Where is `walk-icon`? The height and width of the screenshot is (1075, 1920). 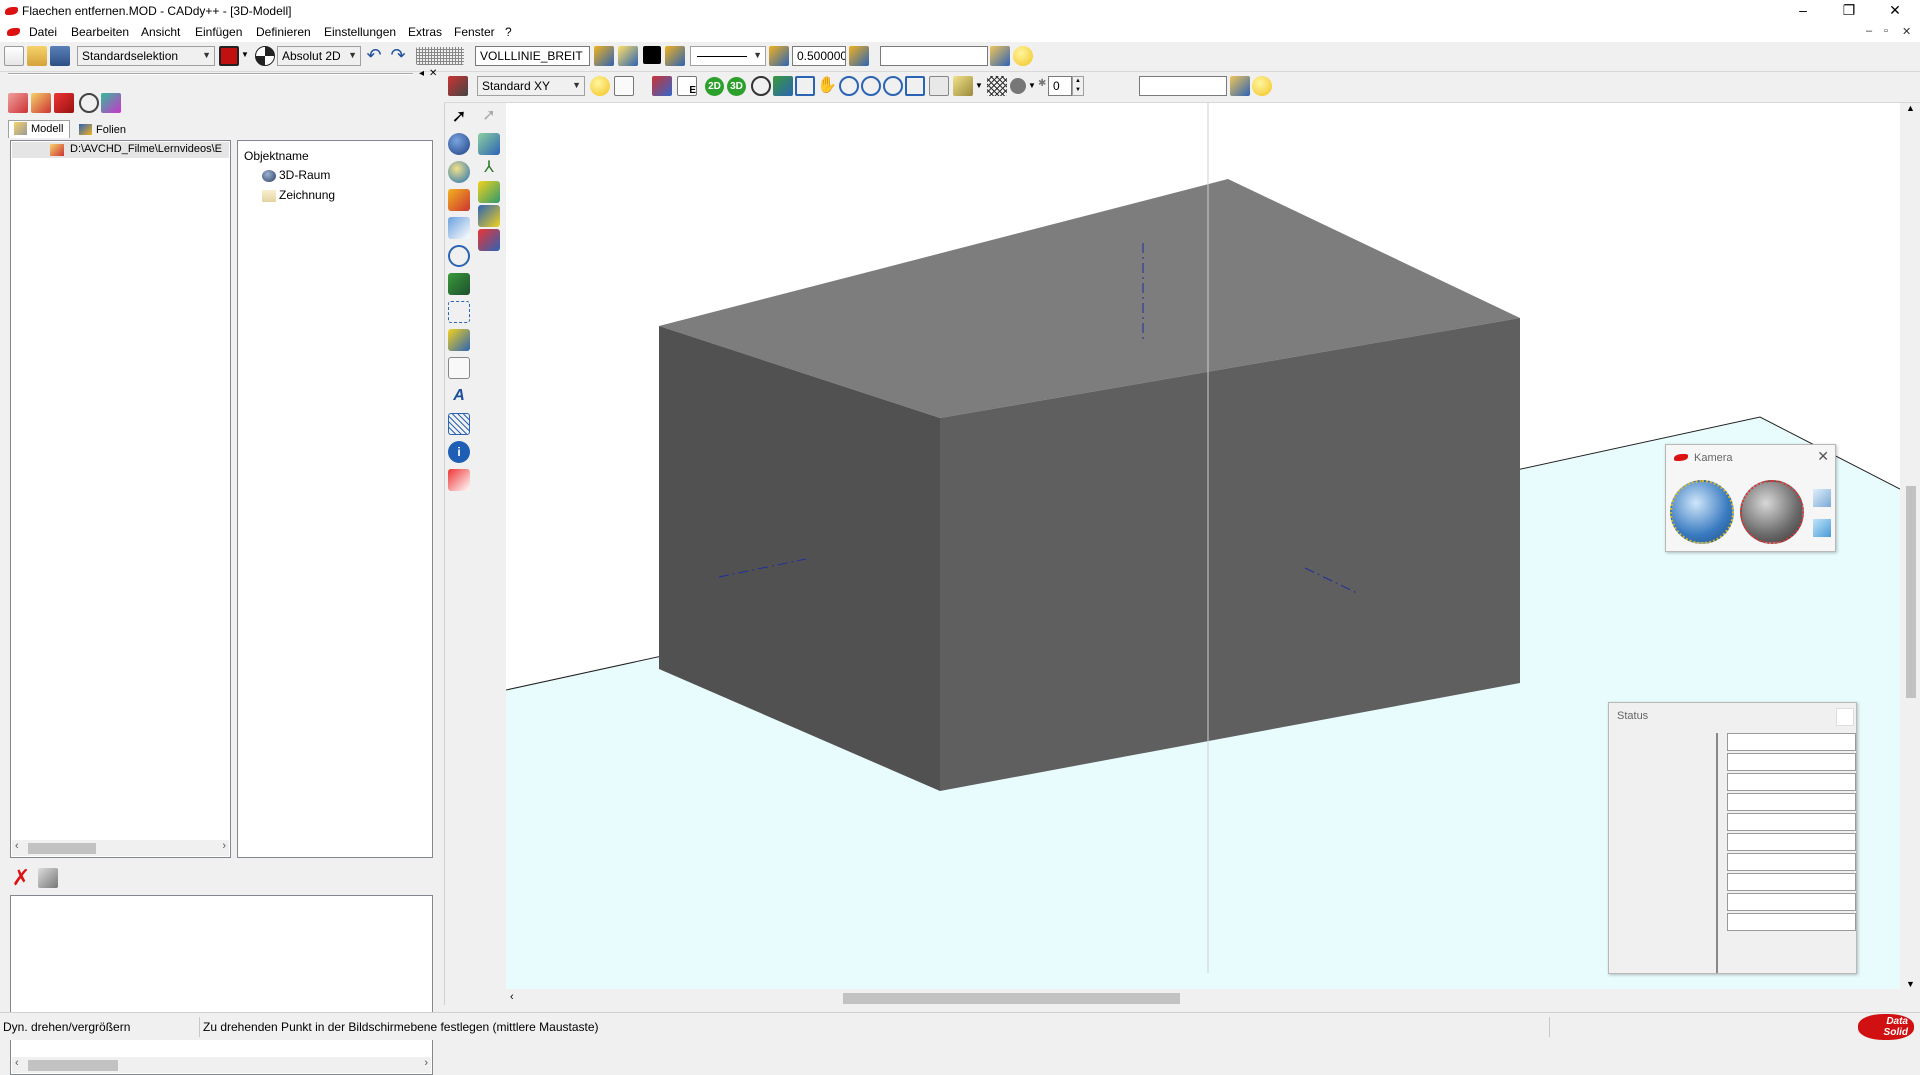
walk-icon is located at coordinates (783, 86).